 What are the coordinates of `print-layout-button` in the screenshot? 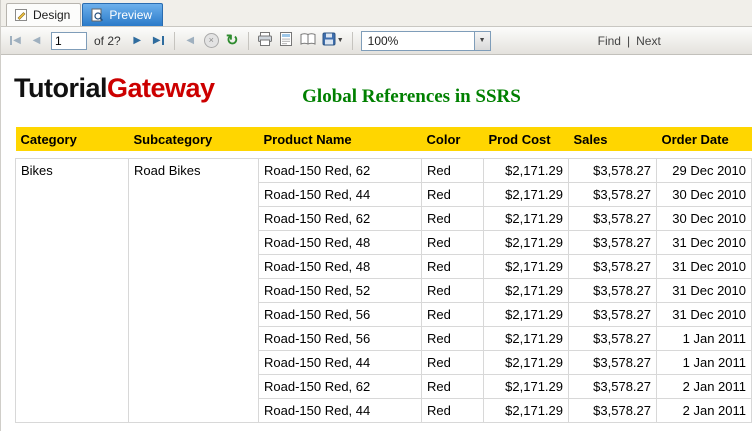 It's located at (286, 41).